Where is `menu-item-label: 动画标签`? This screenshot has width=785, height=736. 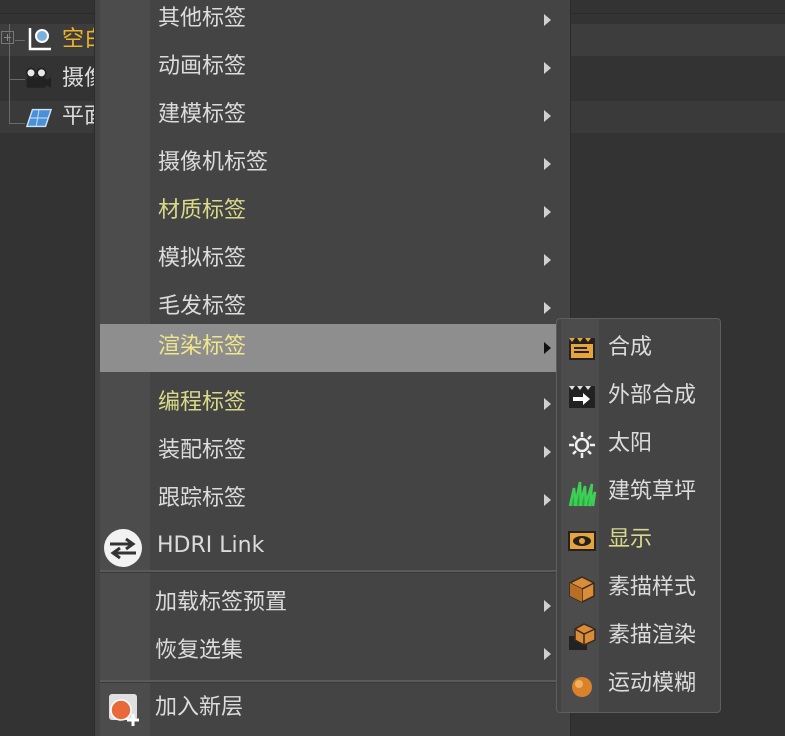
menu-item-label: 动画标签 is located at coordinates (202, 66).